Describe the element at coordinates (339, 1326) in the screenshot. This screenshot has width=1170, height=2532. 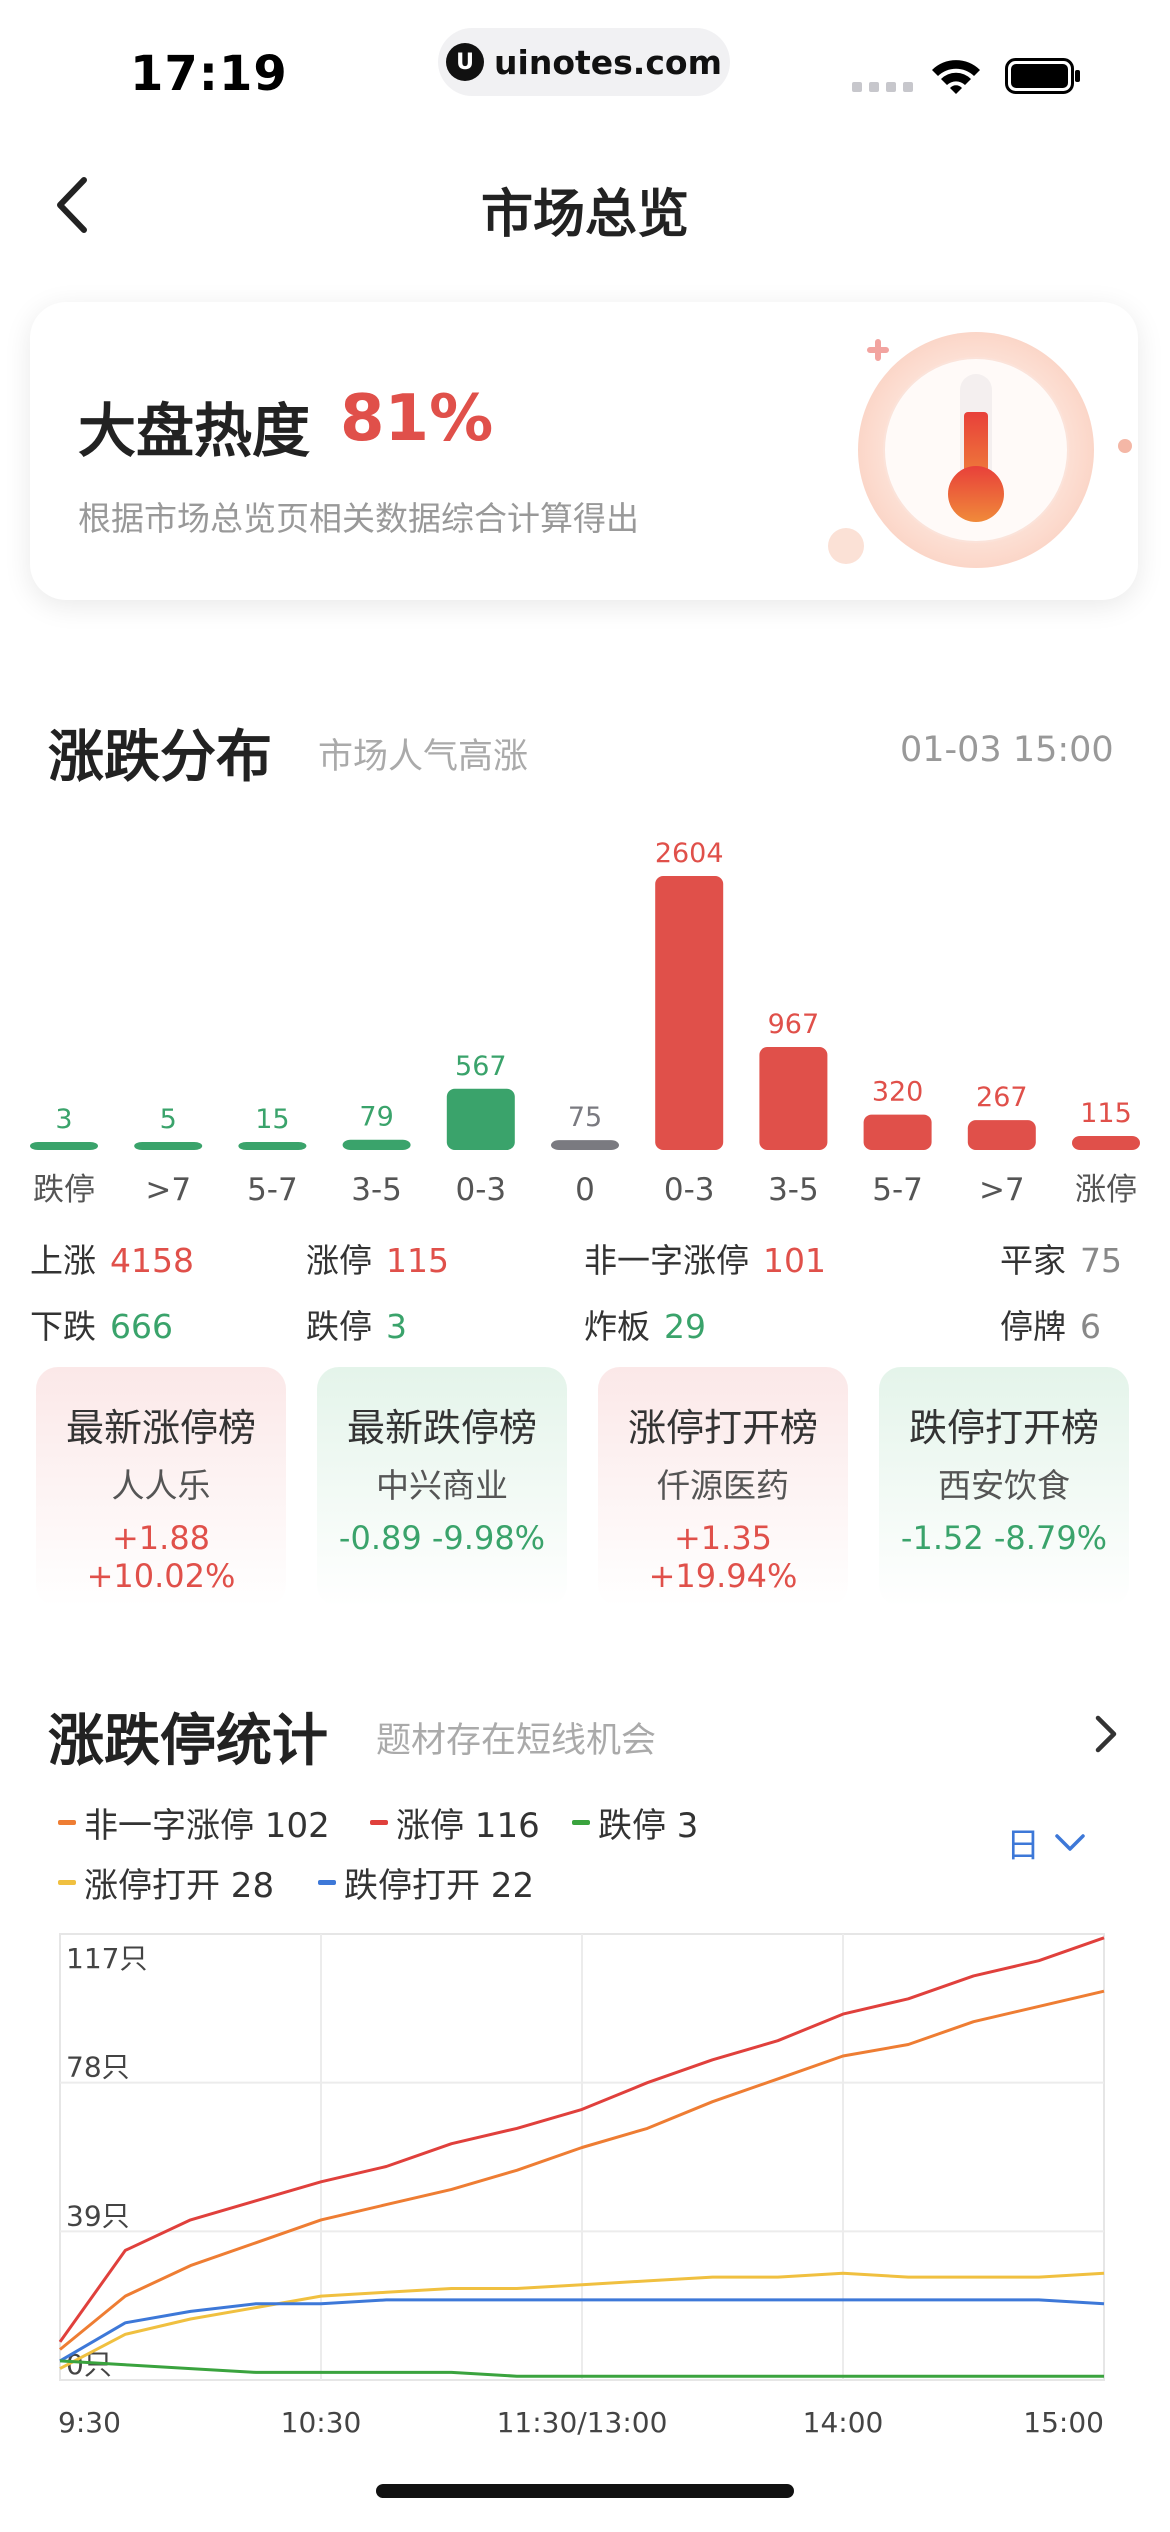
I see `limit-down-label: 跌停` at that location.